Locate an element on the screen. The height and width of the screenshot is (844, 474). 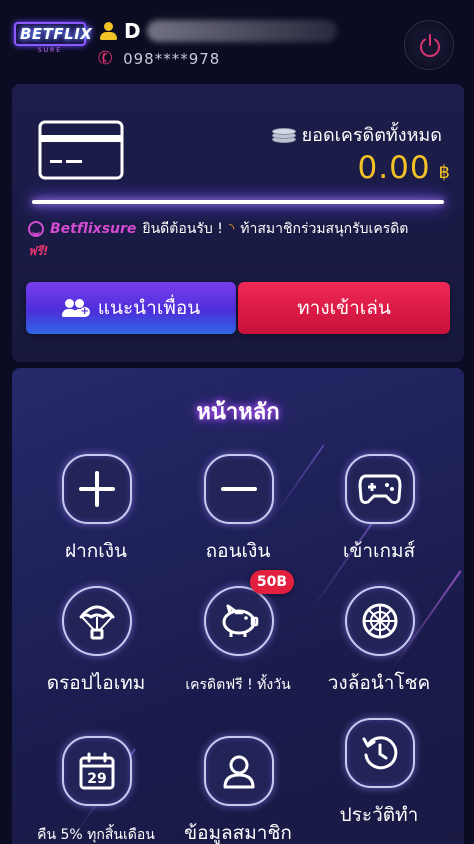
balance-label-row: ยอดเครดิตทั้งหมด is located at coordinates (356, 134).